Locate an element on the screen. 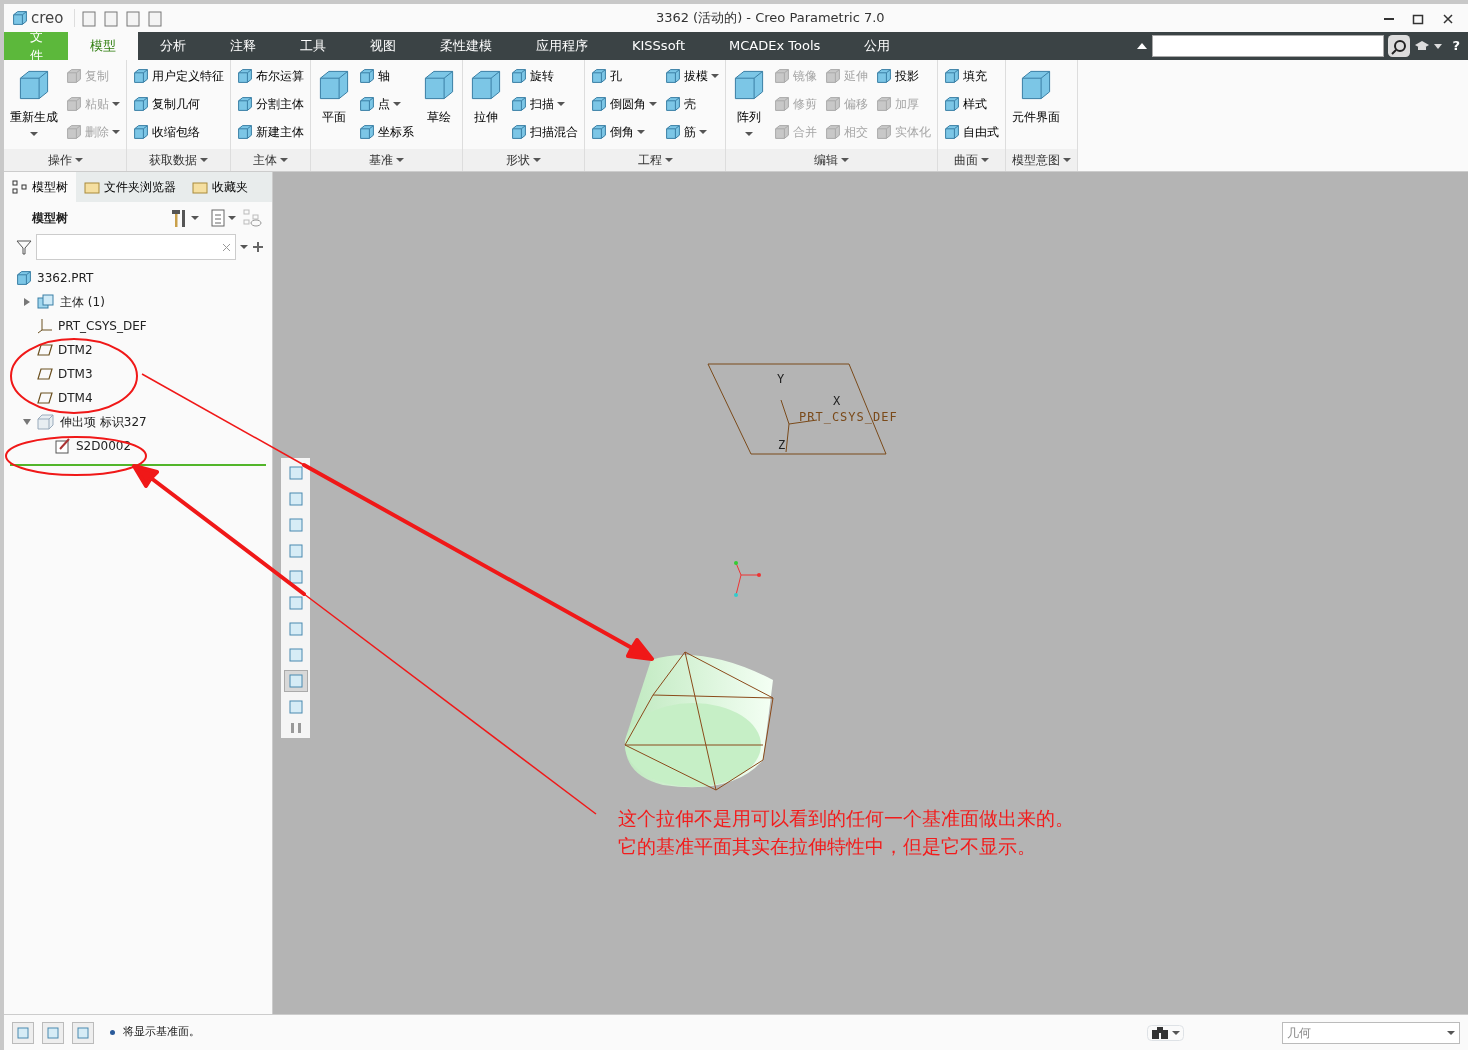 The height and width of the screenshot is (1050, 1468). ribbon-tab: MCADEx Tools is located at coordinates (775, 46).